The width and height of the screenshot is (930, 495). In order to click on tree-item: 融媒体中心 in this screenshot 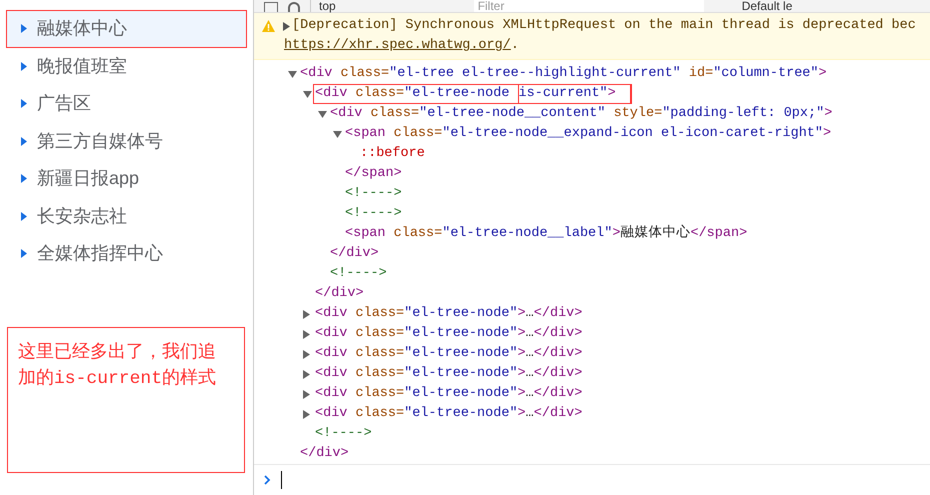, I will do `click(126, 29)`.